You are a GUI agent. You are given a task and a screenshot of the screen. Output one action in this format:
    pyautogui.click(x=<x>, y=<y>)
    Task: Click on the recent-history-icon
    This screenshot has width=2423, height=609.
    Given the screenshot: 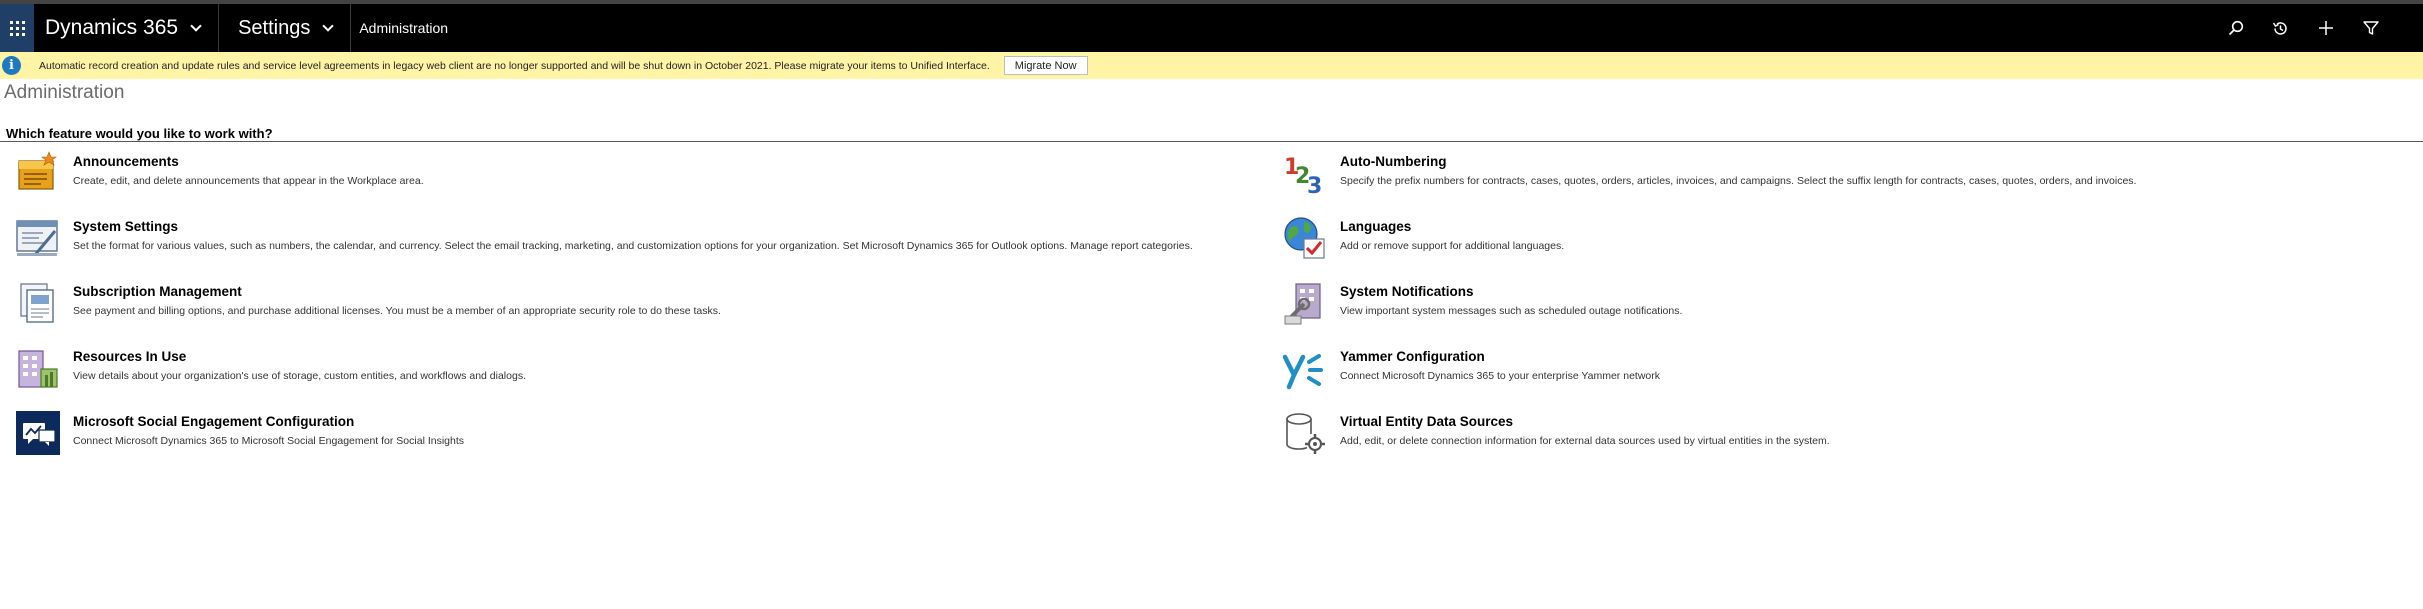 What is the action you would take?
    pyautogui.click(x=2279, y=28)
    